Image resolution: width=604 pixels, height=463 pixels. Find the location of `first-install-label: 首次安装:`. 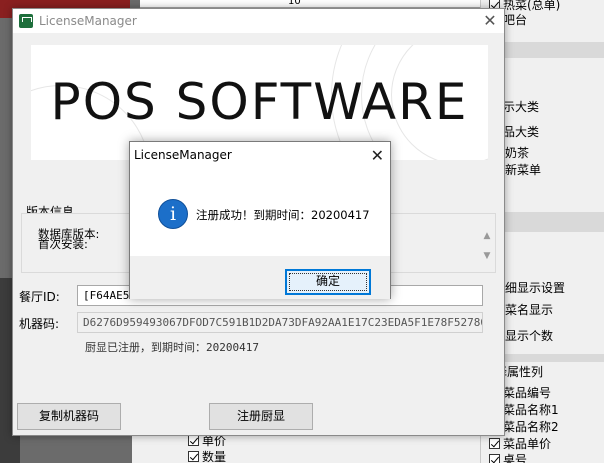

first-install-label: 首次安装: is located at coordinates (63, 244).